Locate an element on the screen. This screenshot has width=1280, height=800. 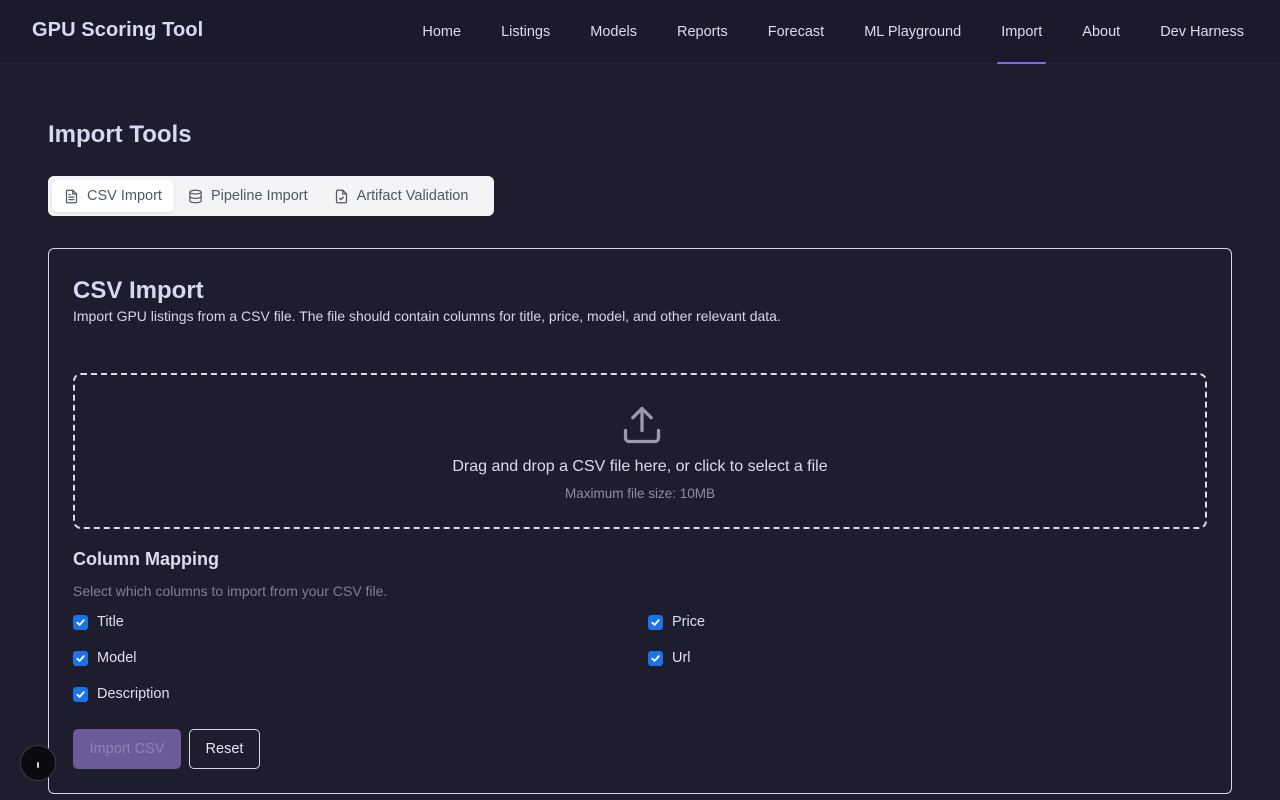
dev-tools-icon is located at coordinates (38, 765).